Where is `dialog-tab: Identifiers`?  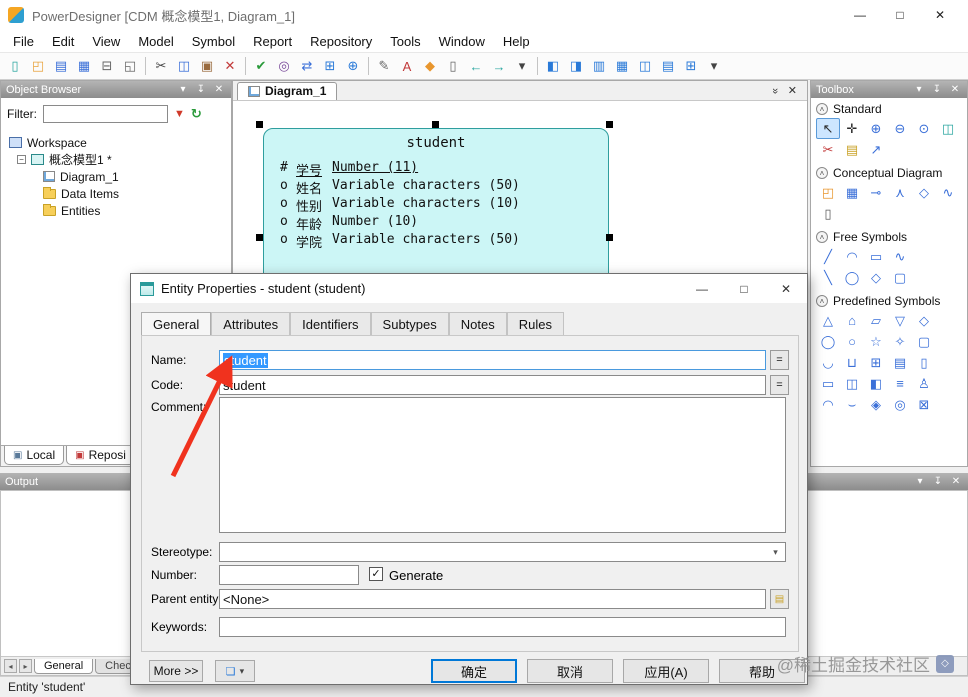 dialog-tab: Identifiers is located at coordinates (330, 323).